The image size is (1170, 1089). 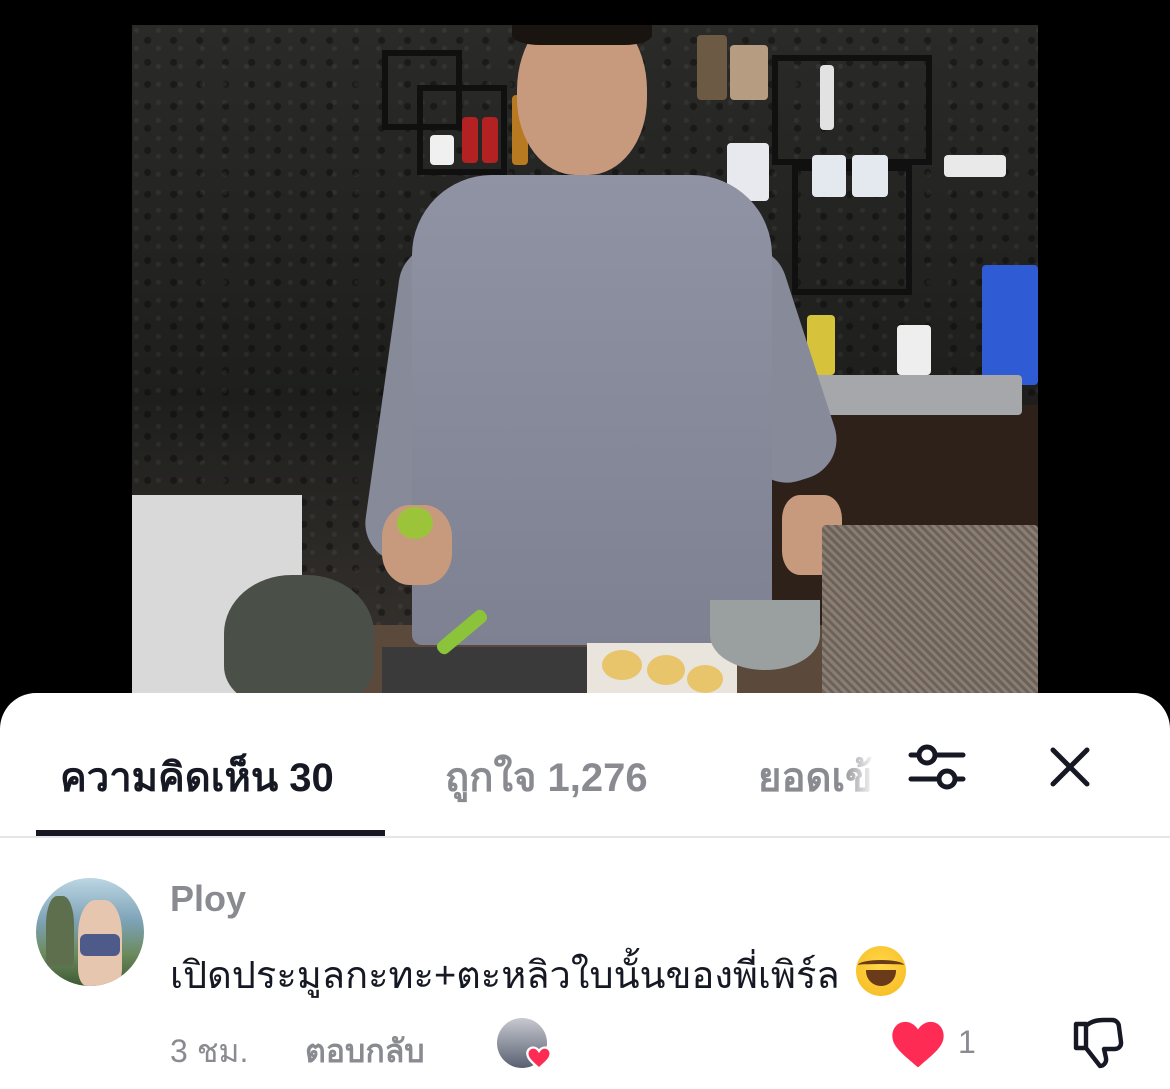 What do you see at coordinates (585, 837) in the screenshot?
I see `tab-divider` at bounding box center [585, 837].